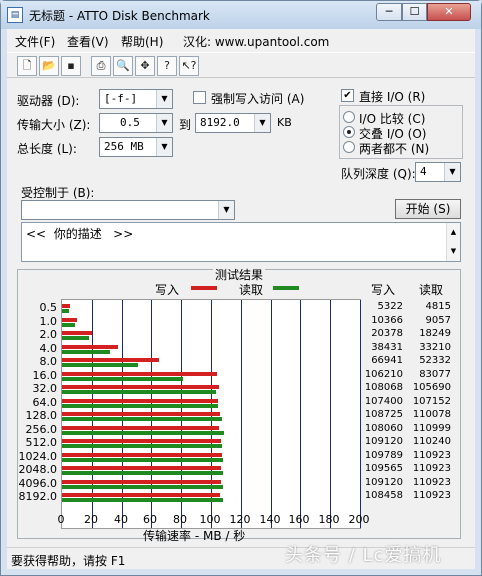 This screenshot has width=482, height=576. Describe the element at coordinates (438, 172) in the screenshot. I see `queue-depth-select: 4 ▼` at that location.